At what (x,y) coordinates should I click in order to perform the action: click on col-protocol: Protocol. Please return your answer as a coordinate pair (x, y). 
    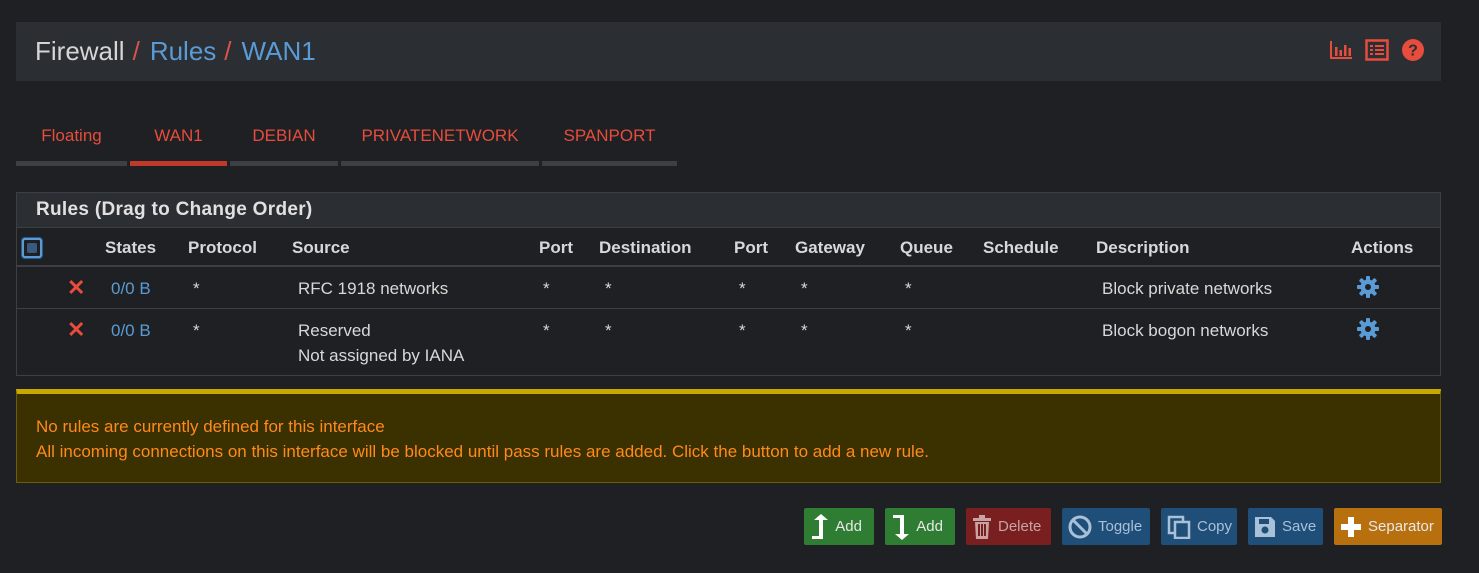
    Looking at the image, I should click on (222, 247).